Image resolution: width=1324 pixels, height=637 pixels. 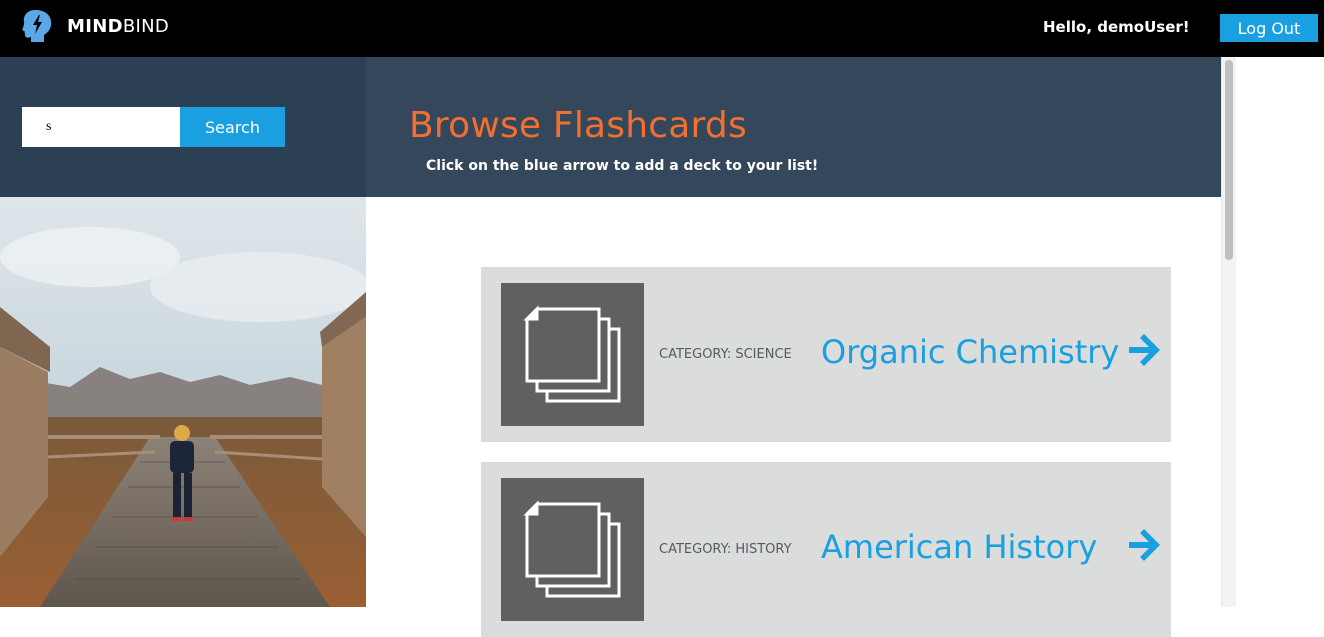 I want to click on search-panel: Search, so click(x=183, y=127).